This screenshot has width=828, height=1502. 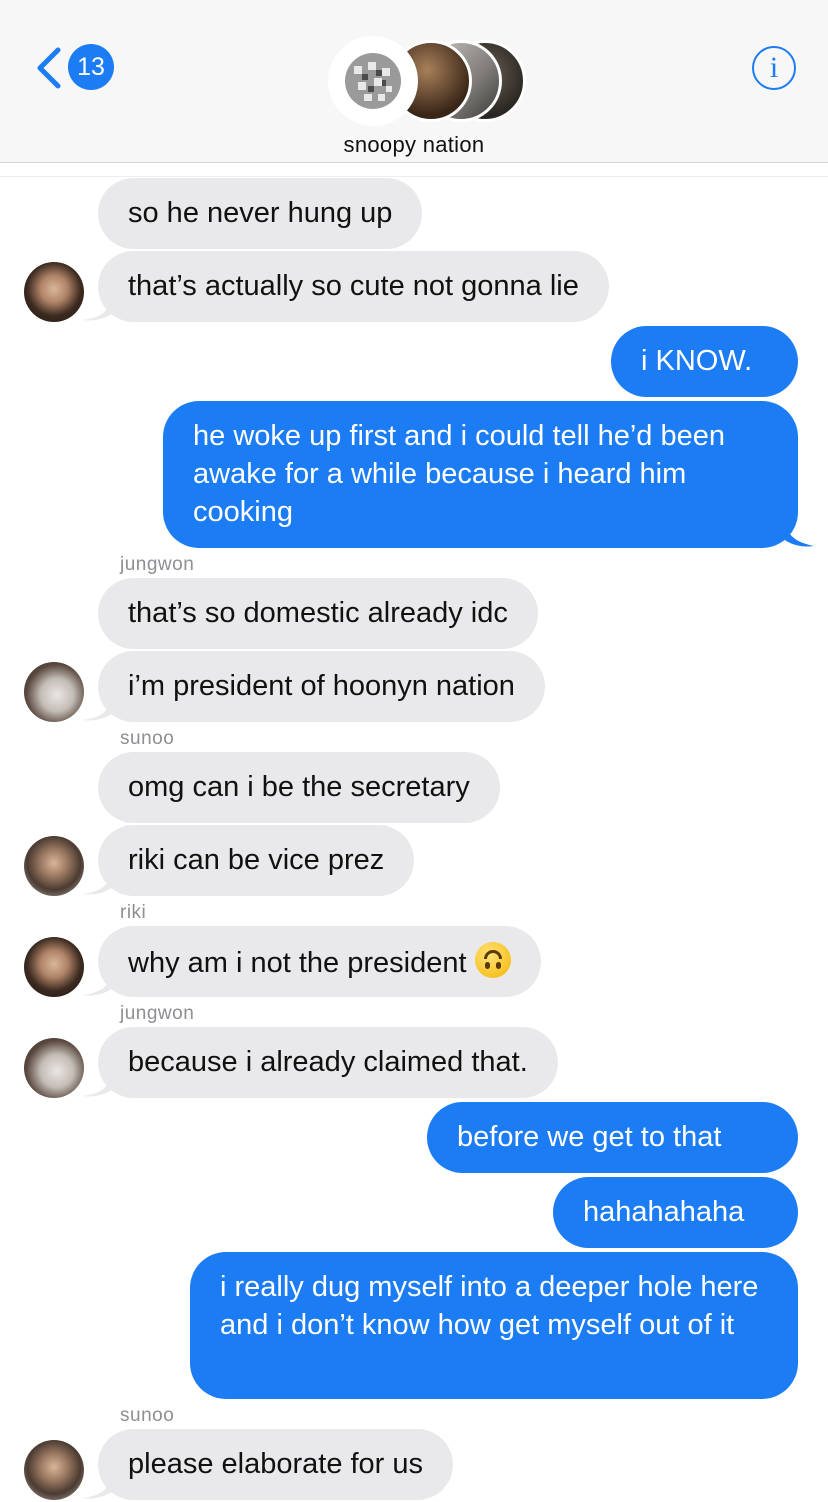 I want to click on message-text: because i already claimed that., so click(x=328, y=1062).